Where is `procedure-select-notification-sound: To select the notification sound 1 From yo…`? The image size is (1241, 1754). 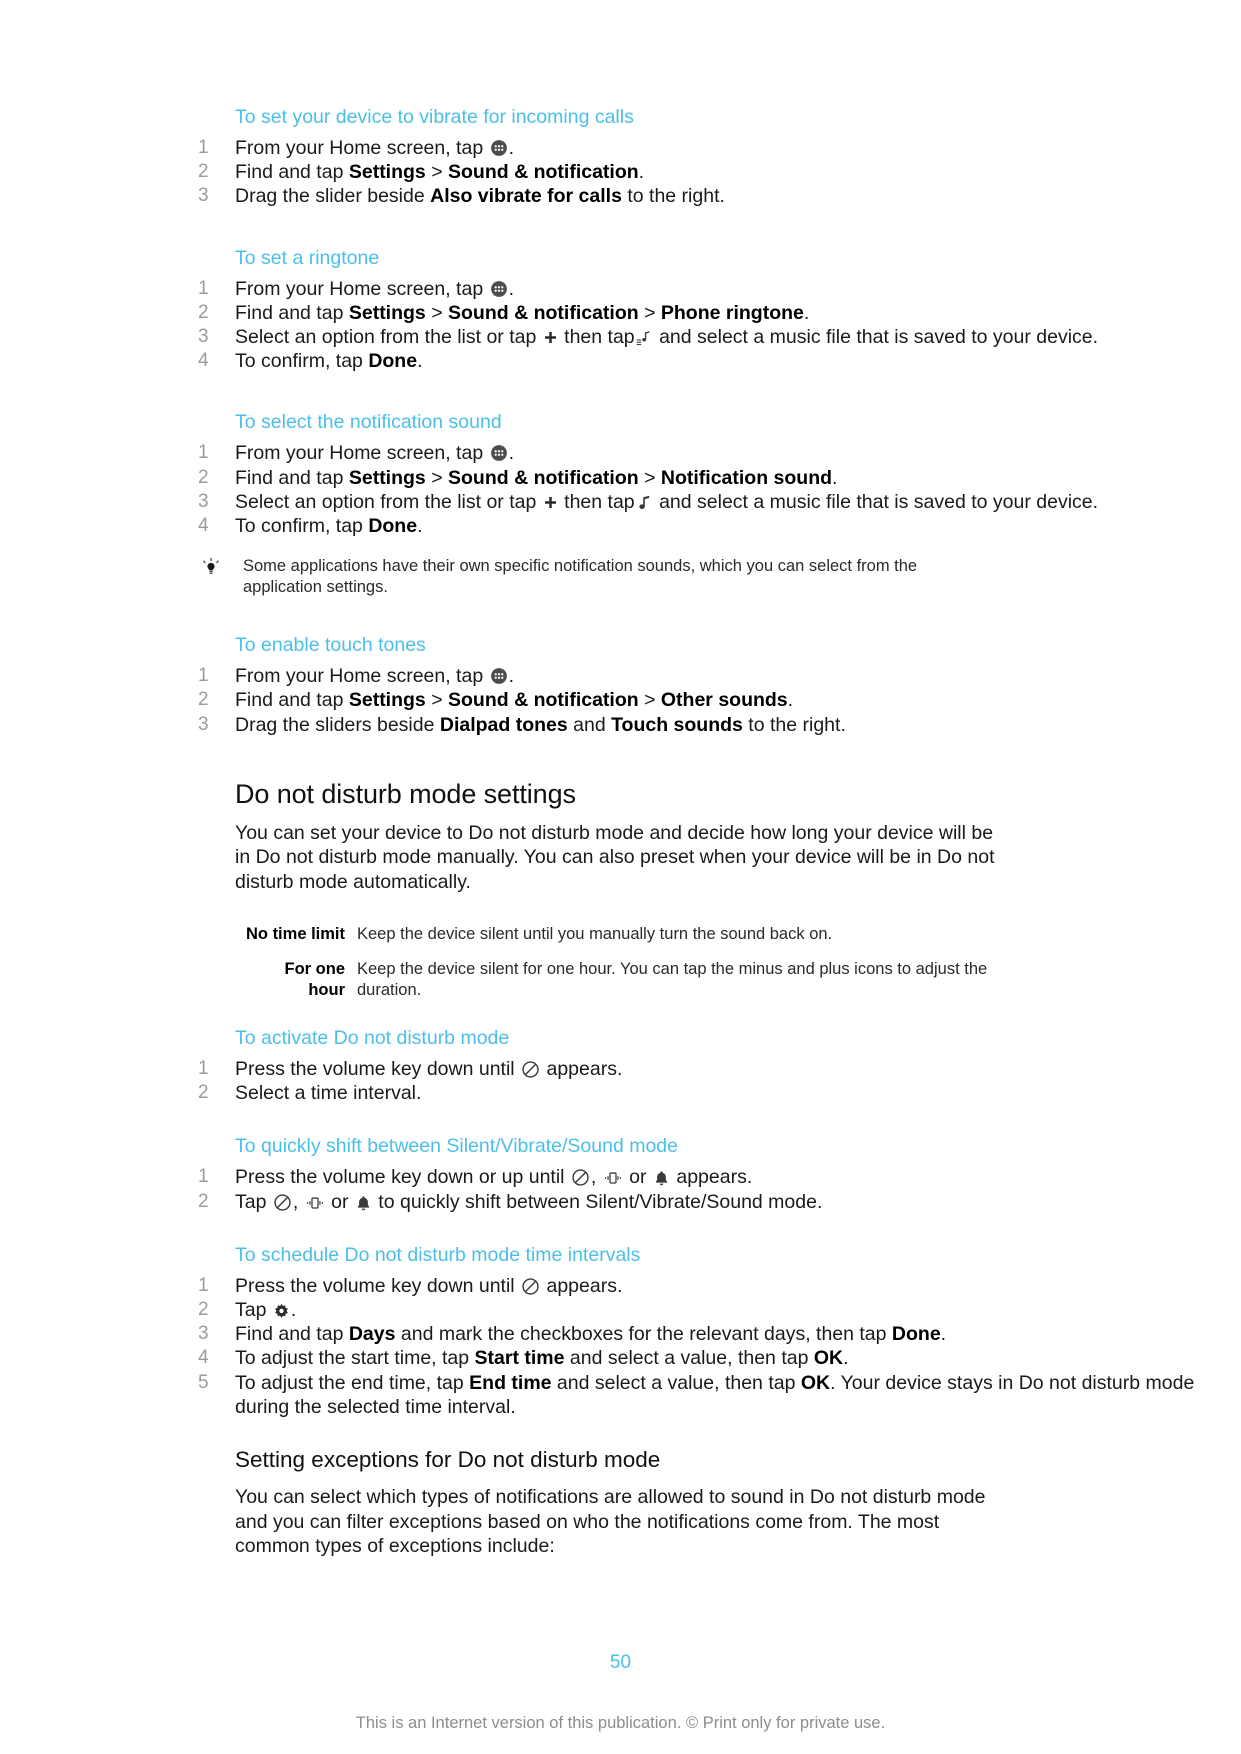 procedure-select-notification-sound: To select the notification sound 1 From yo… is located at coordinates (620, 455).